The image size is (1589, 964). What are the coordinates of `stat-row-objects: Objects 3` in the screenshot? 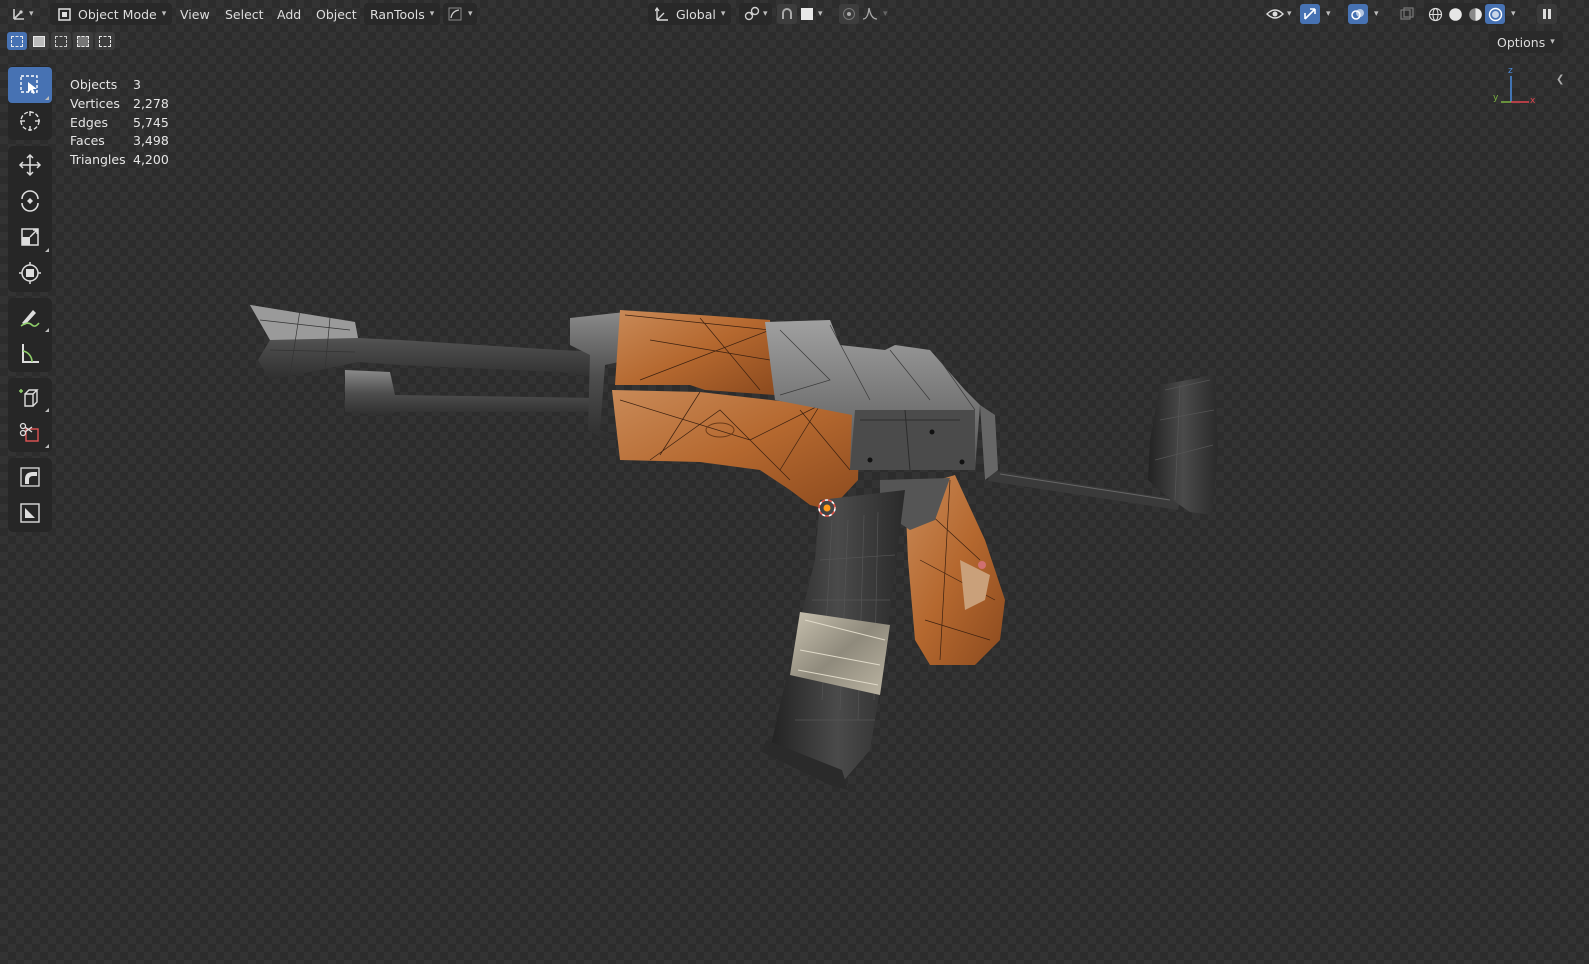 It's located at (119, 85).